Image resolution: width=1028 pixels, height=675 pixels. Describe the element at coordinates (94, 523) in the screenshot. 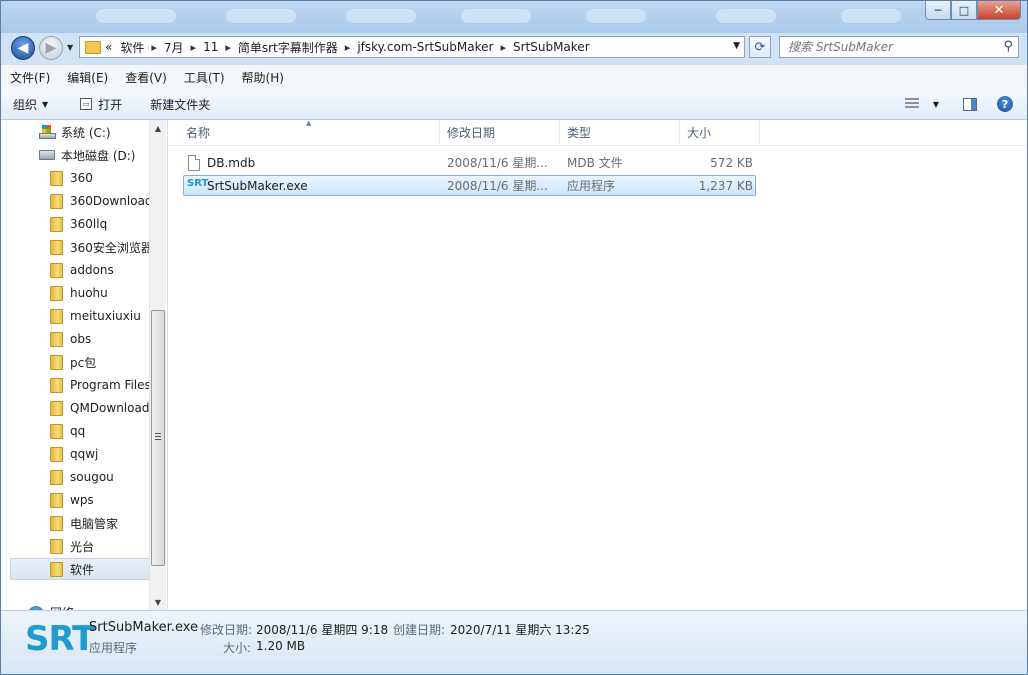

I see `tree-item-label: 电脑管家` at that location.